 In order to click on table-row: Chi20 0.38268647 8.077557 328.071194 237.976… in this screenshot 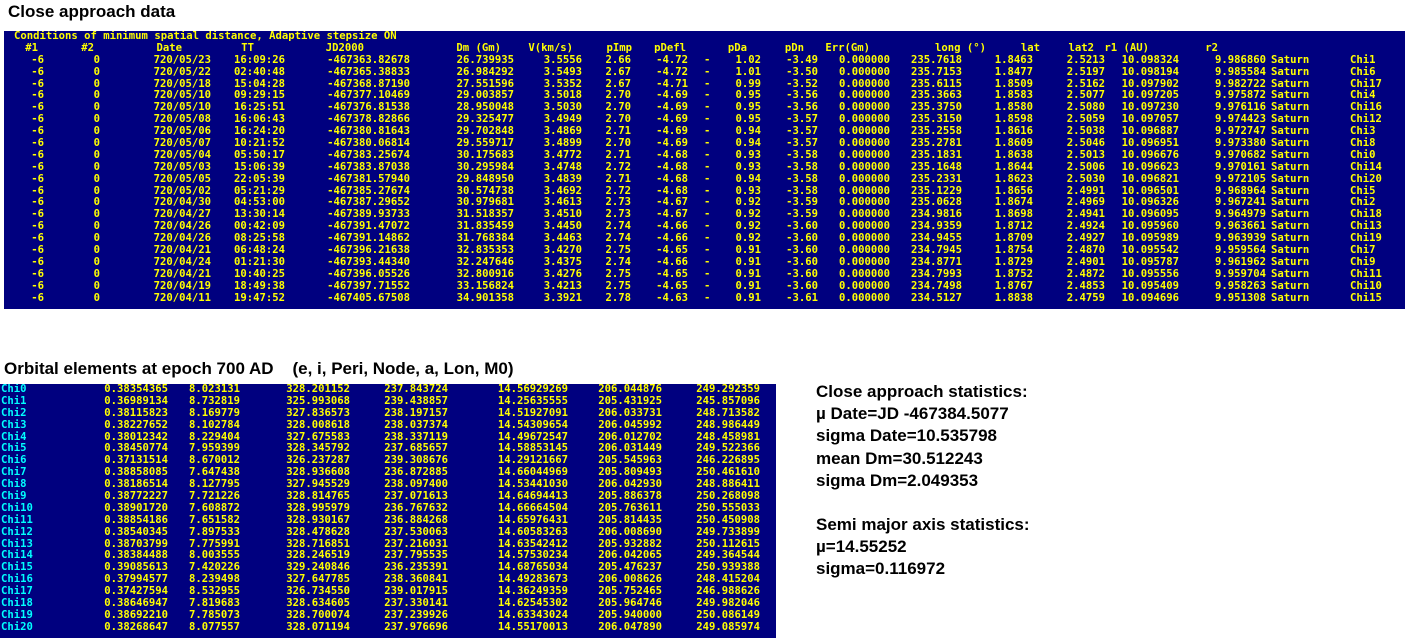, I will do `click(388, 627)`.